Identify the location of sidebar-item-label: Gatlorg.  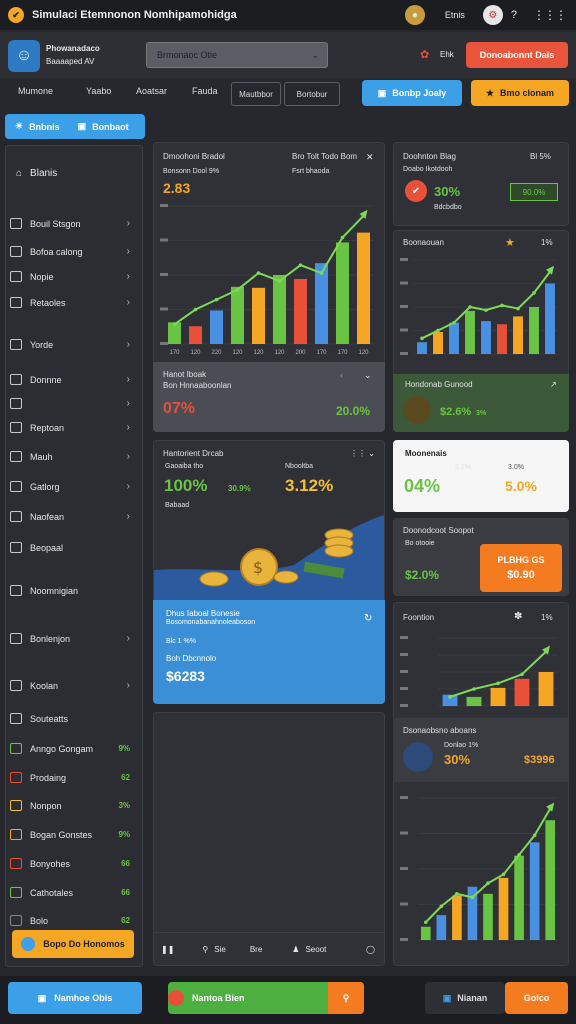
(45, 486).